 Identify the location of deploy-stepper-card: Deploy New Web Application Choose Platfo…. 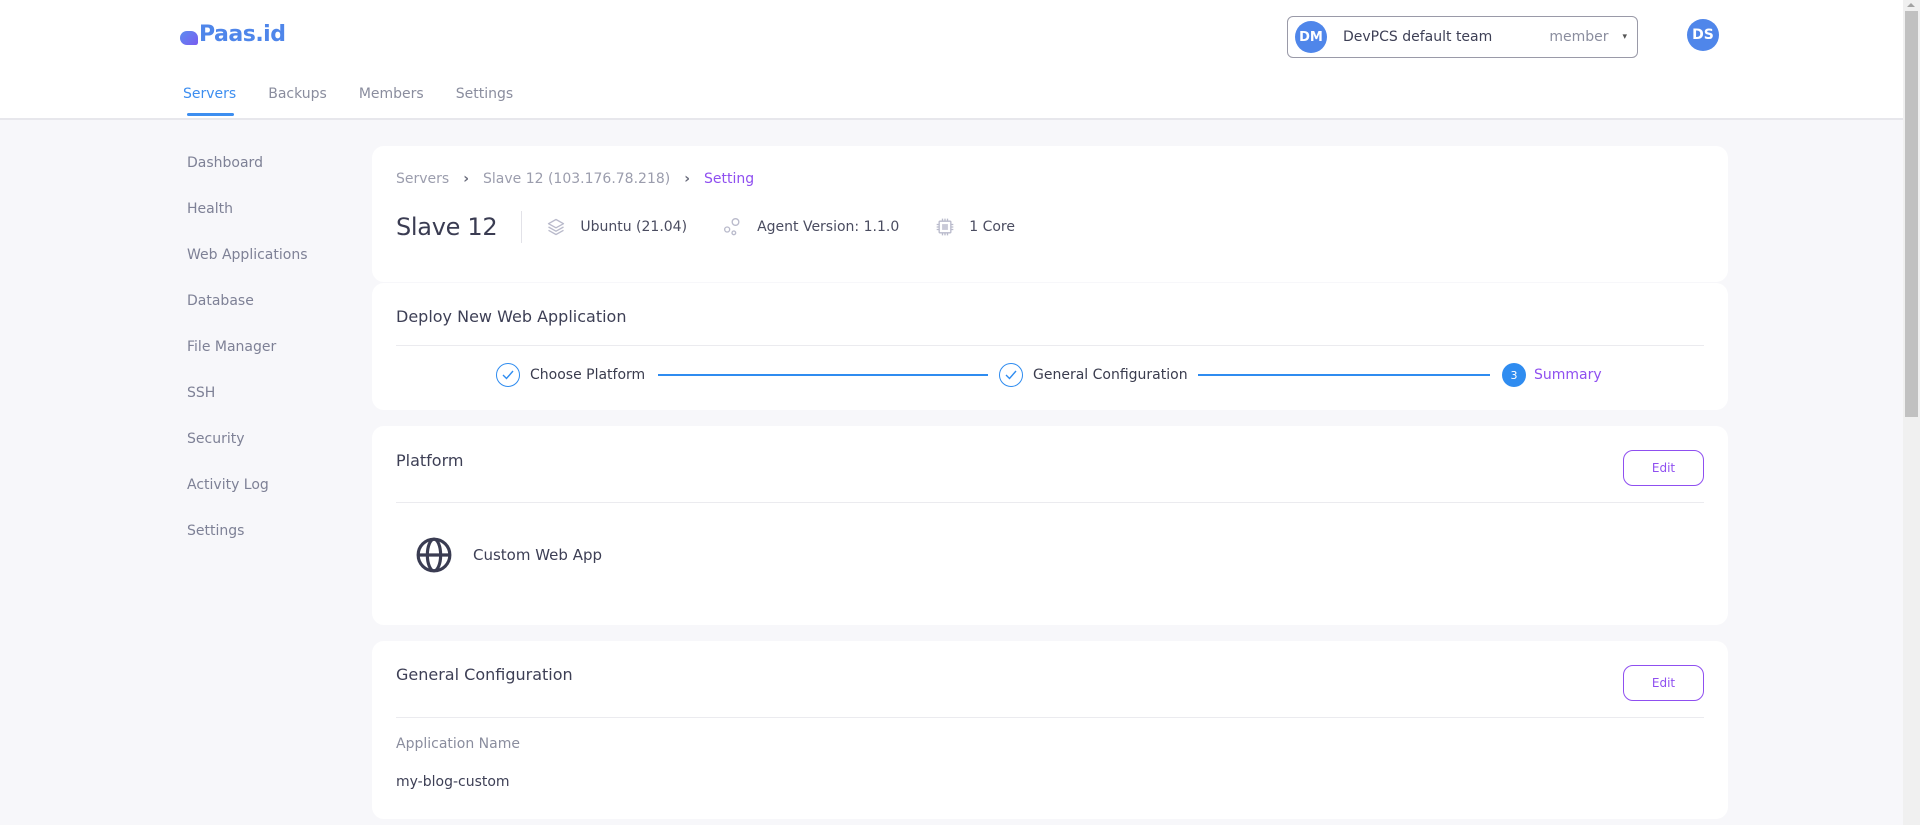
(1050, 346).